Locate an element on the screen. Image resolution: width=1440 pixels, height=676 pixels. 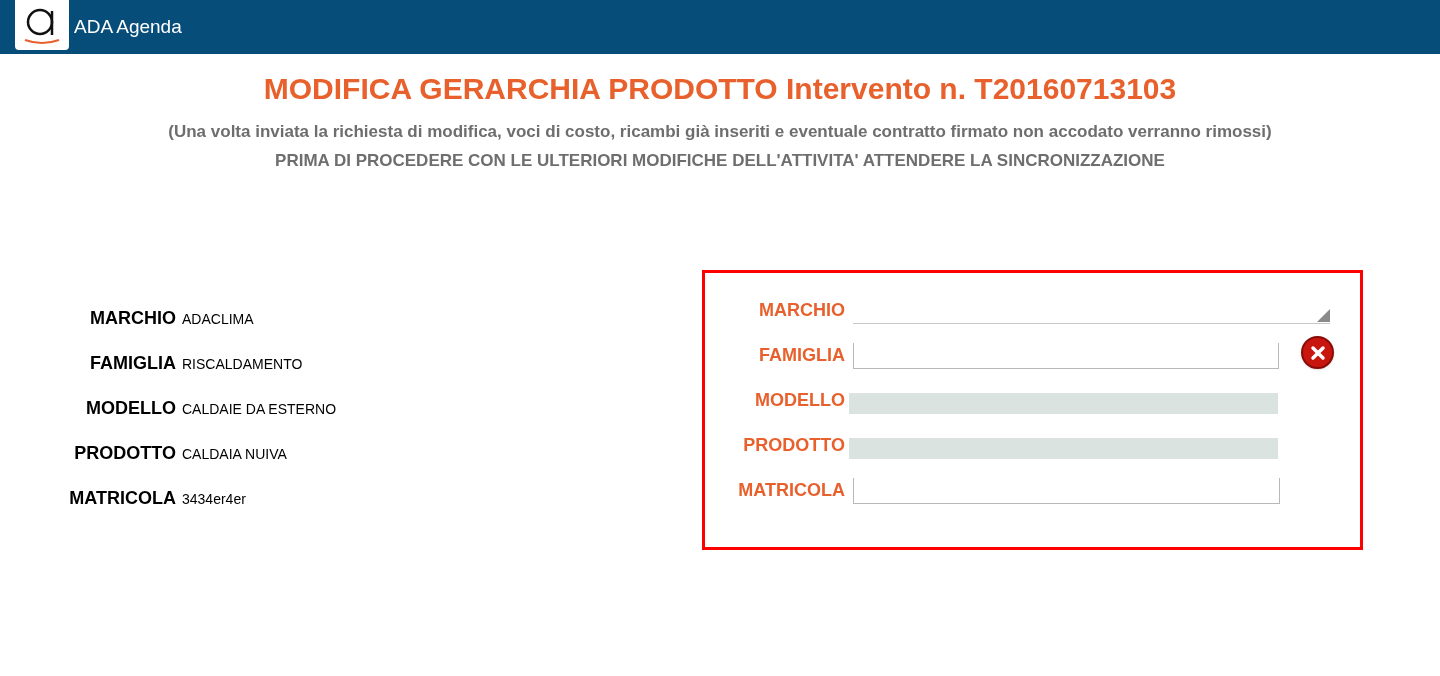
logo-icon is located at coordinates (42, 25).